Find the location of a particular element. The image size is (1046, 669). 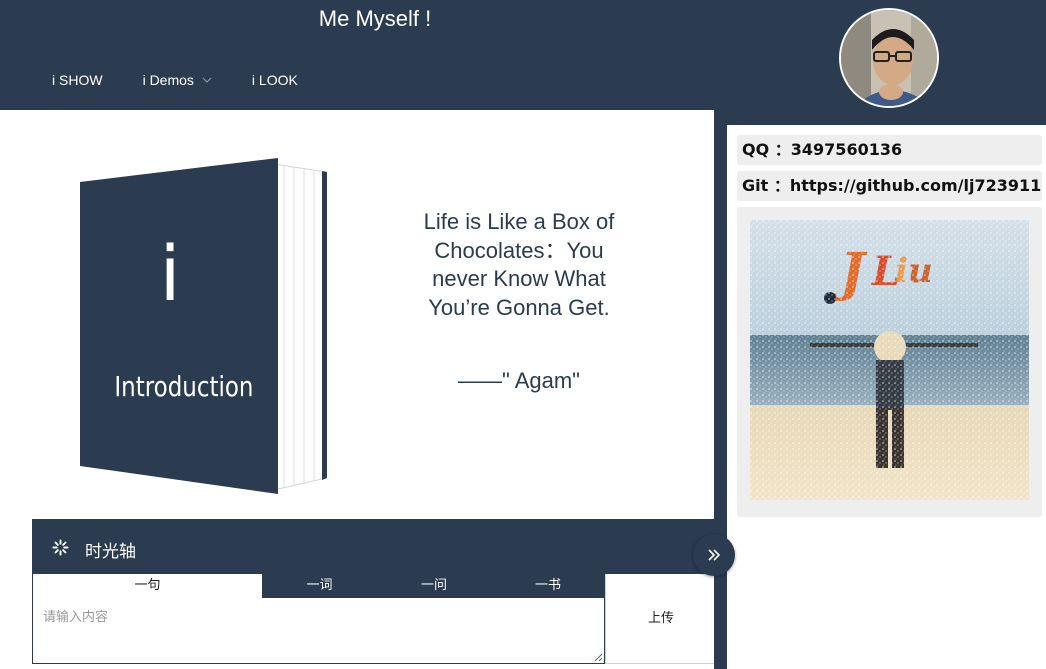

introduction-book: i Introduction is located at coordinates (203, 326).